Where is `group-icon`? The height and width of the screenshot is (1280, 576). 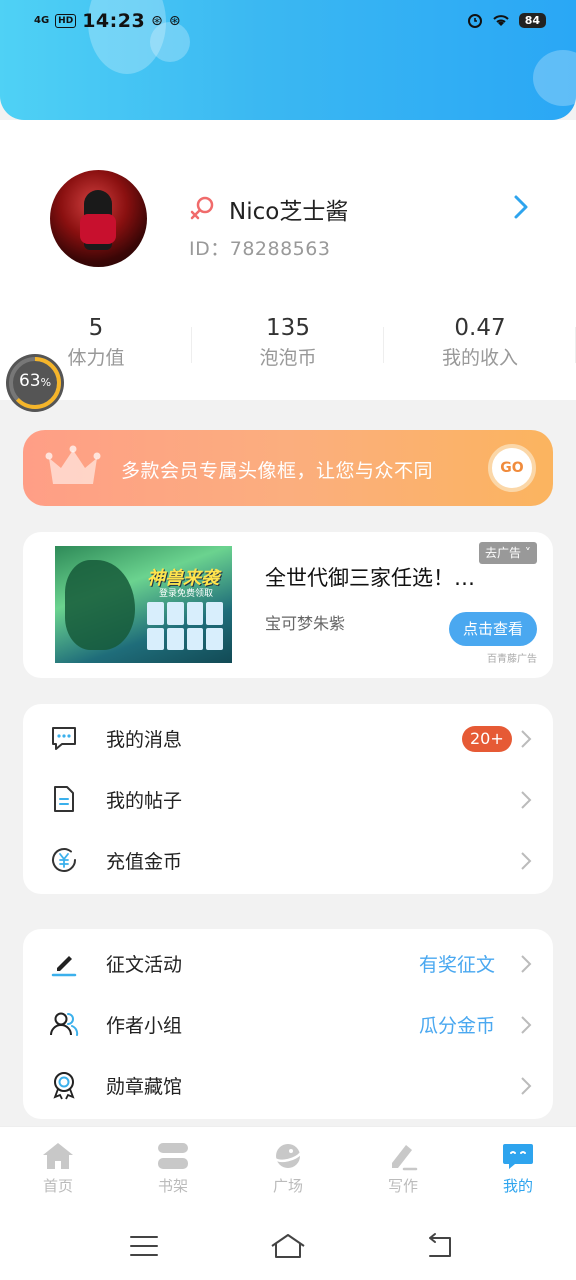 group-icon is located at coordinates (64, 1024).